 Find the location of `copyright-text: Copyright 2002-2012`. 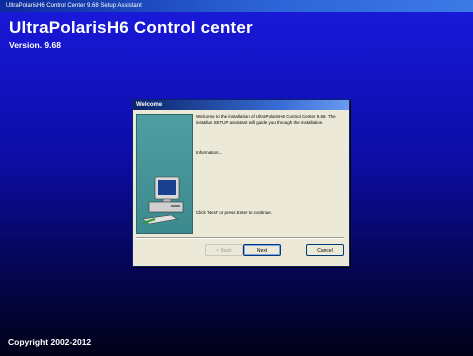

copyright-text: Copyright 2002-2012 is located at coordinates (50, 342).